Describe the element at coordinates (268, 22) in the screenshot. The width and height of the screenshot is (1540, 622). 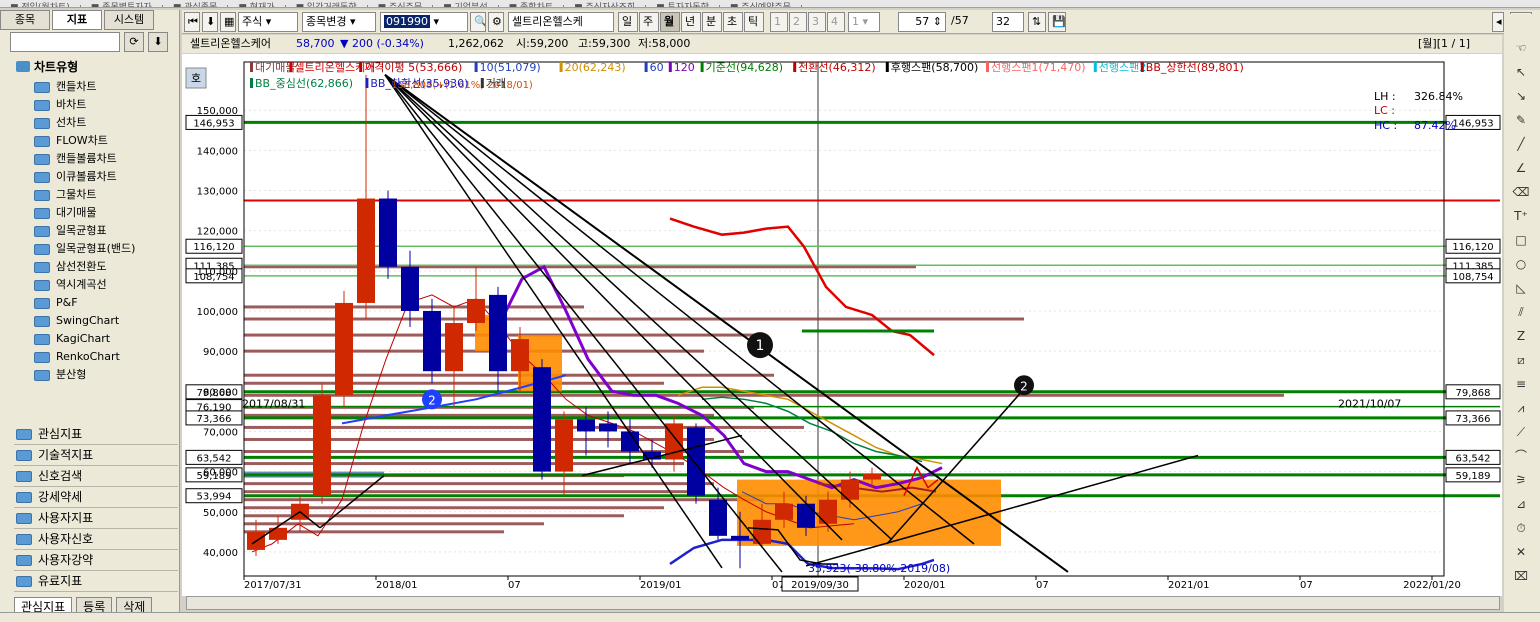
I see `market-select: 주식 ▾` at that location.